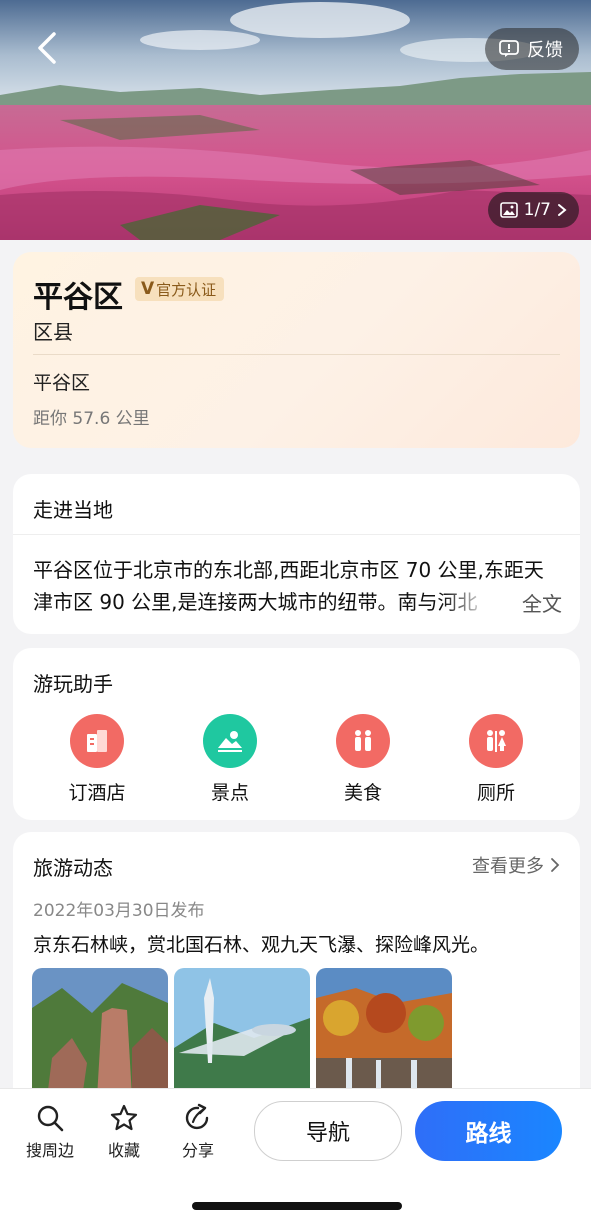  What do you see at coordinates (73, 684) in the screenshot?
I see `assistant-title: 游玩助手` at bounding box center [73, 684].